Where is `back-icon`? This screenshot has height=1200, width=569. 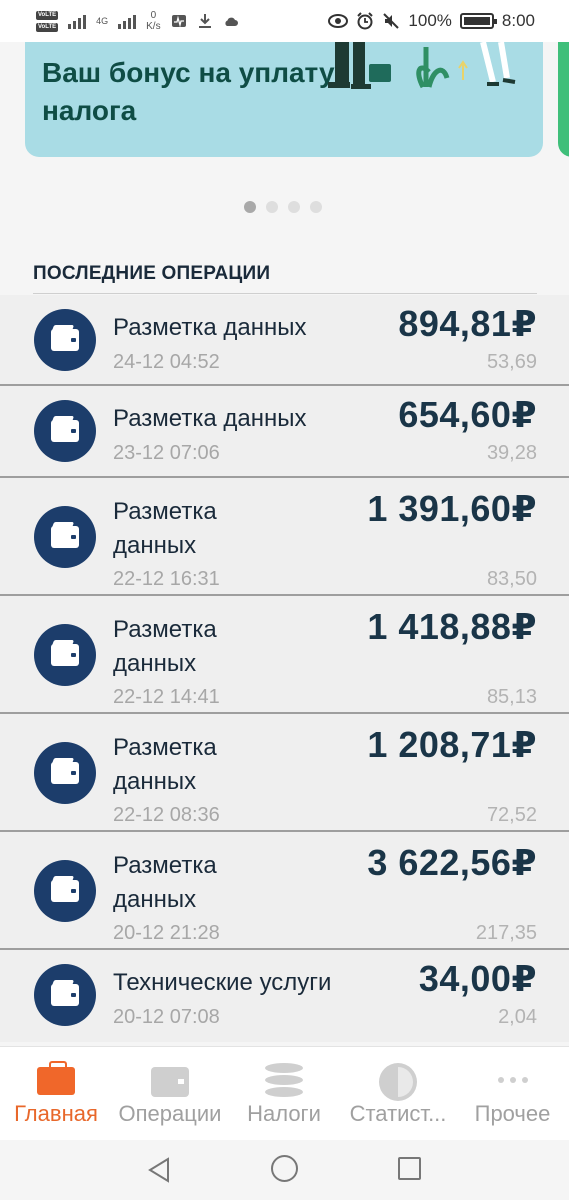
back-icon is located at coordinates (159, 1170).